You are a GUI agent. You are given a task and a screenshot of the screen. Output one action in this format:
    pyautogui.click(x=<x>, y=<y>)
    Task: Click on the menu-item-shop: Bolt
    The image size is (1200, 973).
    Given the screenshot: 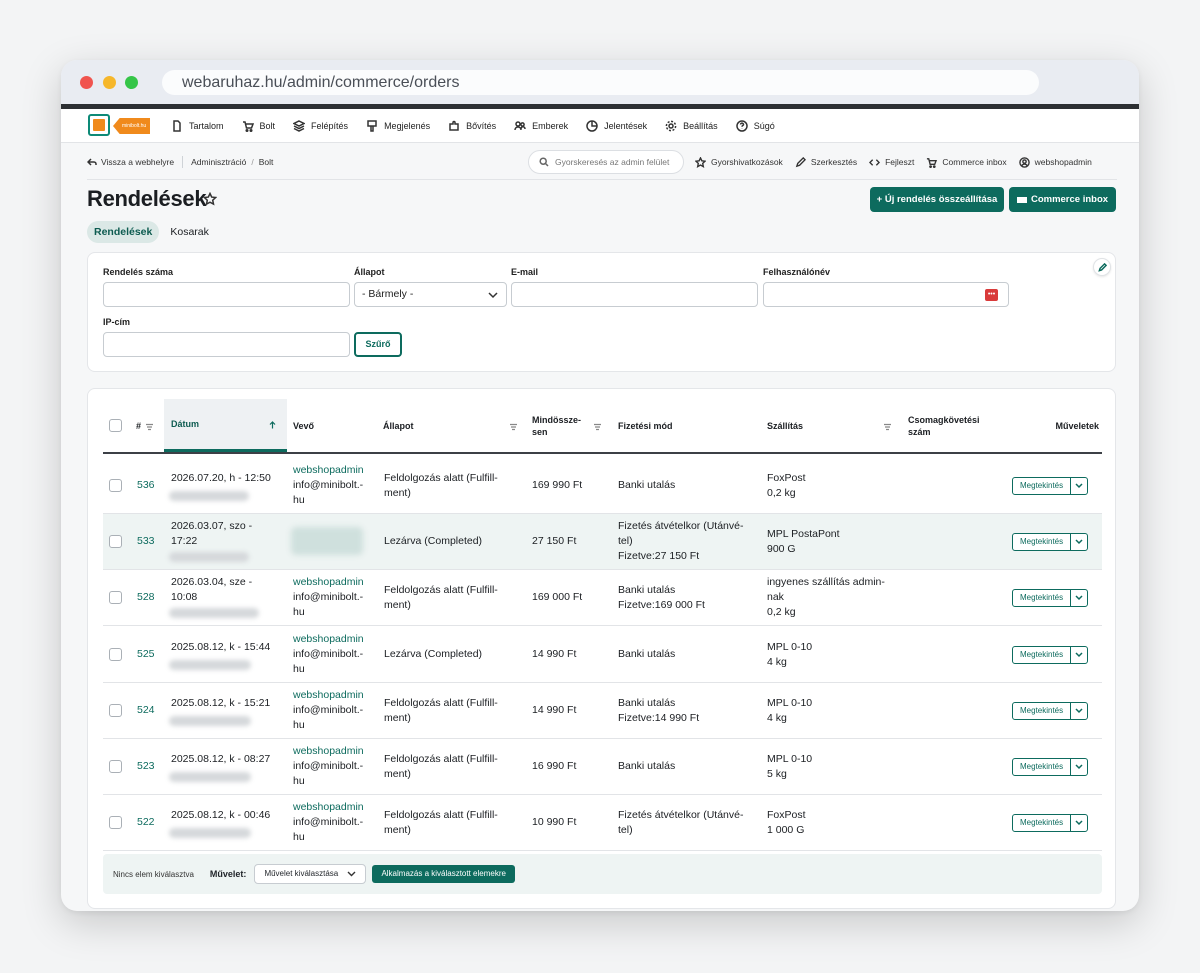 What is the action you would take?
    pyautogui.click(x=258, y=126)
    